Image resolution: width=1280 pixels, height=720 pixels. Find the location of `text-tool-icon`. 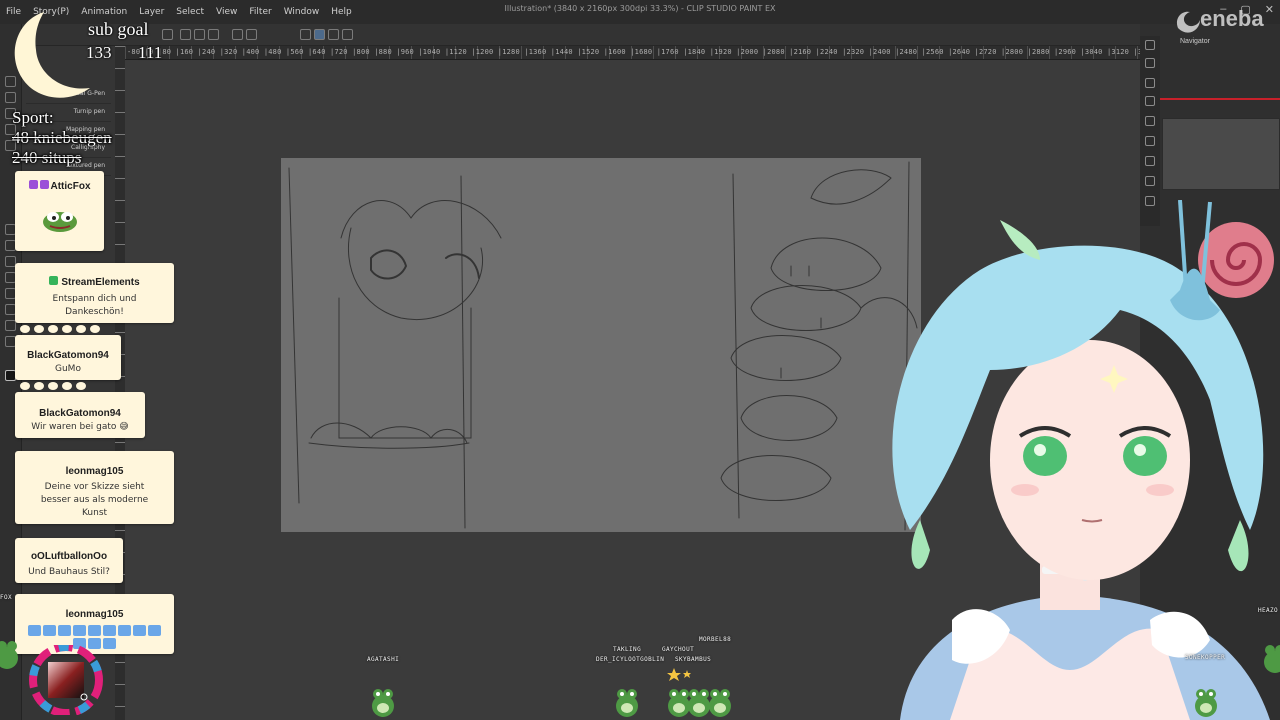

text-tool-icon is located at coordinates (10, 325).